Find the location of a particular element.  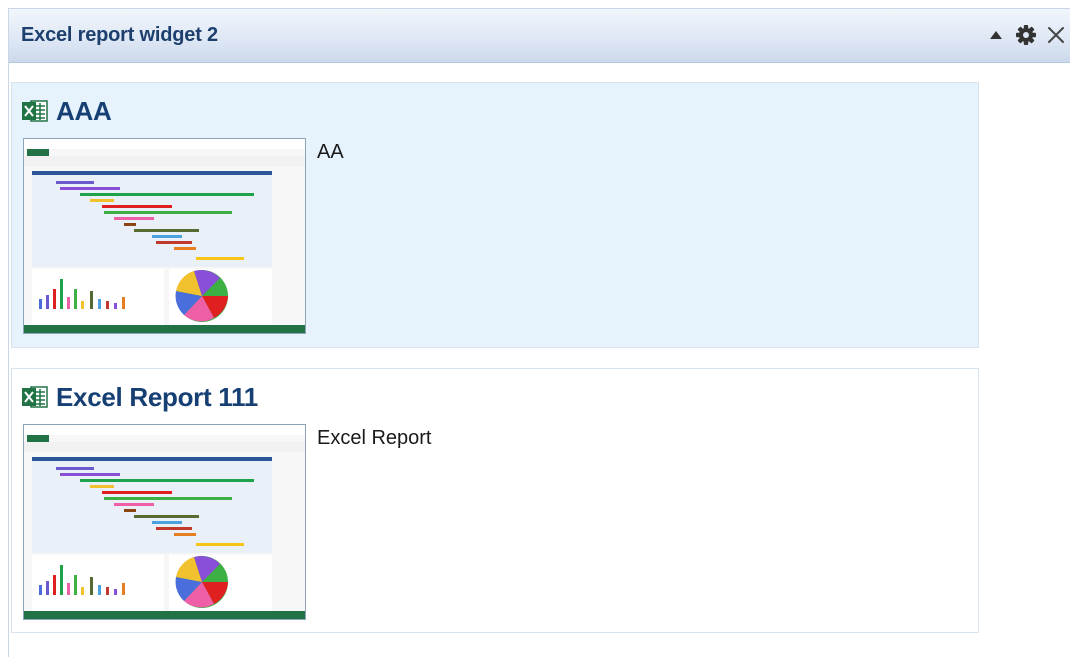

header-controls is located at coordinates (1023, 35).